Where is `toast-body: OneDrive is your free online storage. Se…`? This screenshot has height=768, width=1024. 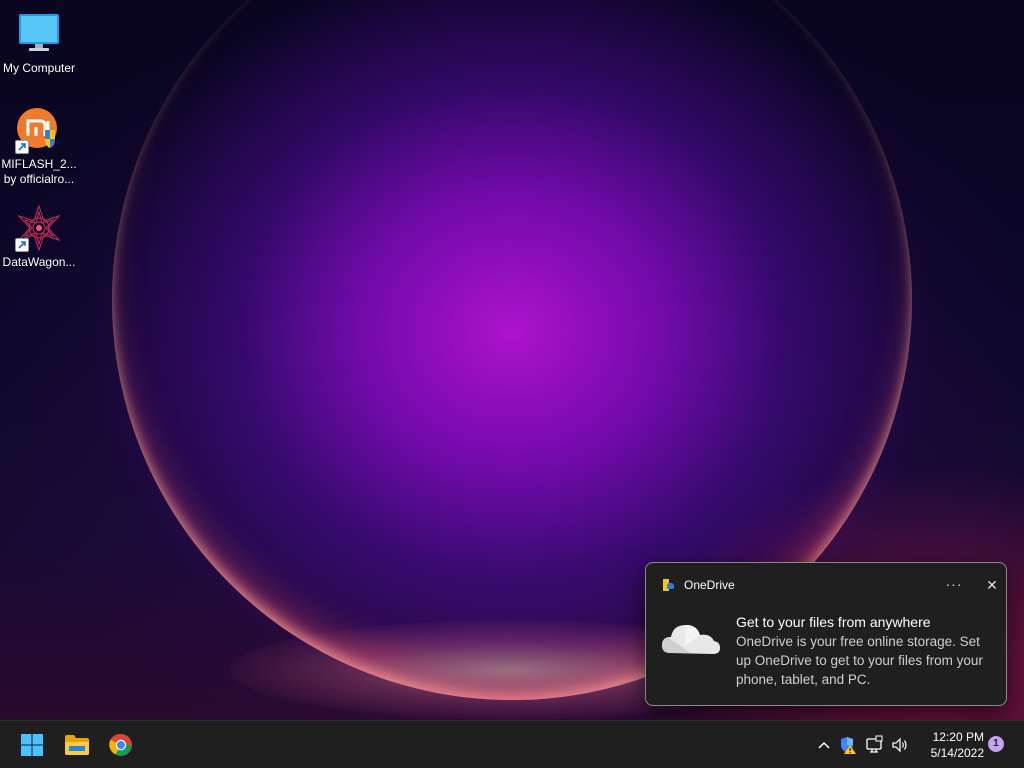 toast-body: OneDrive is your free online storage. Se… is located at coordinates (859, 660).